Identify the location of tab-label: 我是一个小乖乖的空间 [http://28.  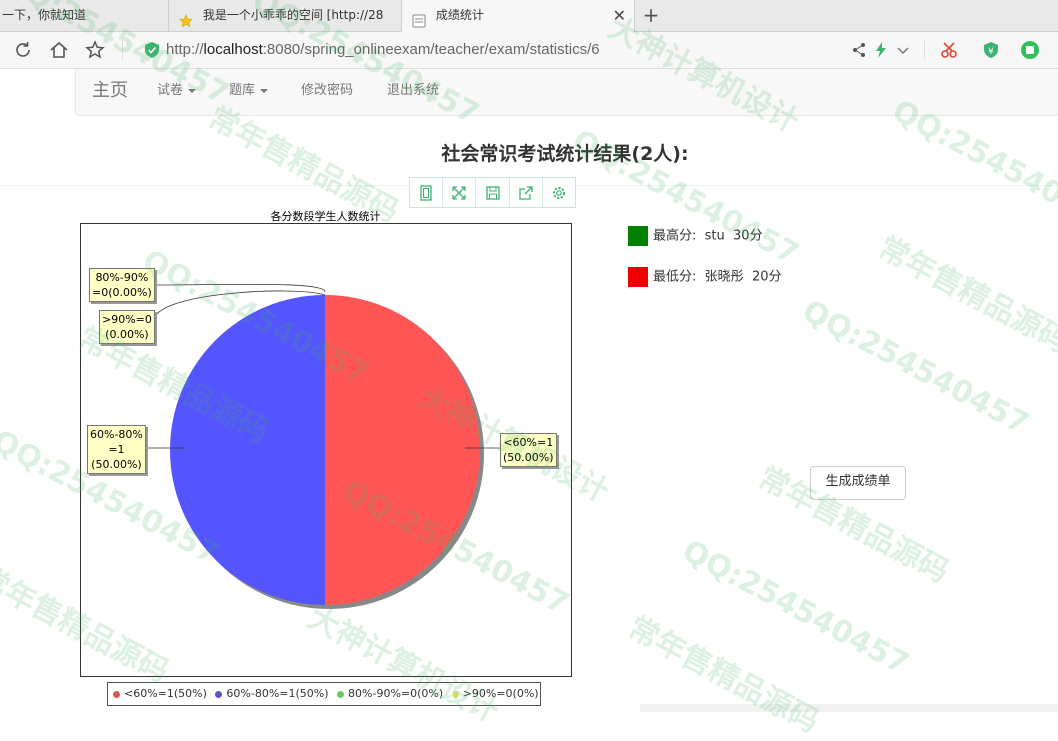
(293, 15).